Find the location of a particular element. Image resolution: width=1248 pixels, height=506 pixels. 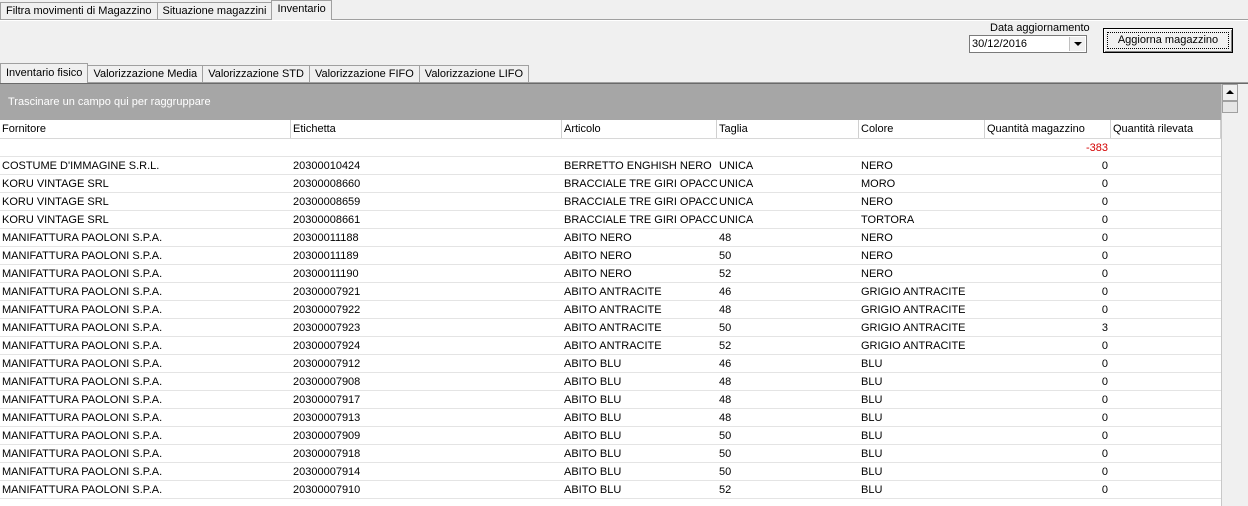

cell-etichetta: 20300011189 is located at coordinates (426, 256).